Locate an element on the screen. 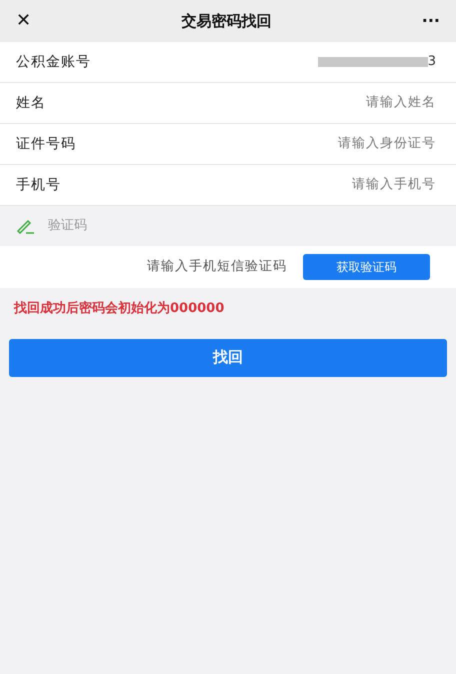 This screenshot has height=674, width=456. more-button: ··· is located at coordinates (431, 21).